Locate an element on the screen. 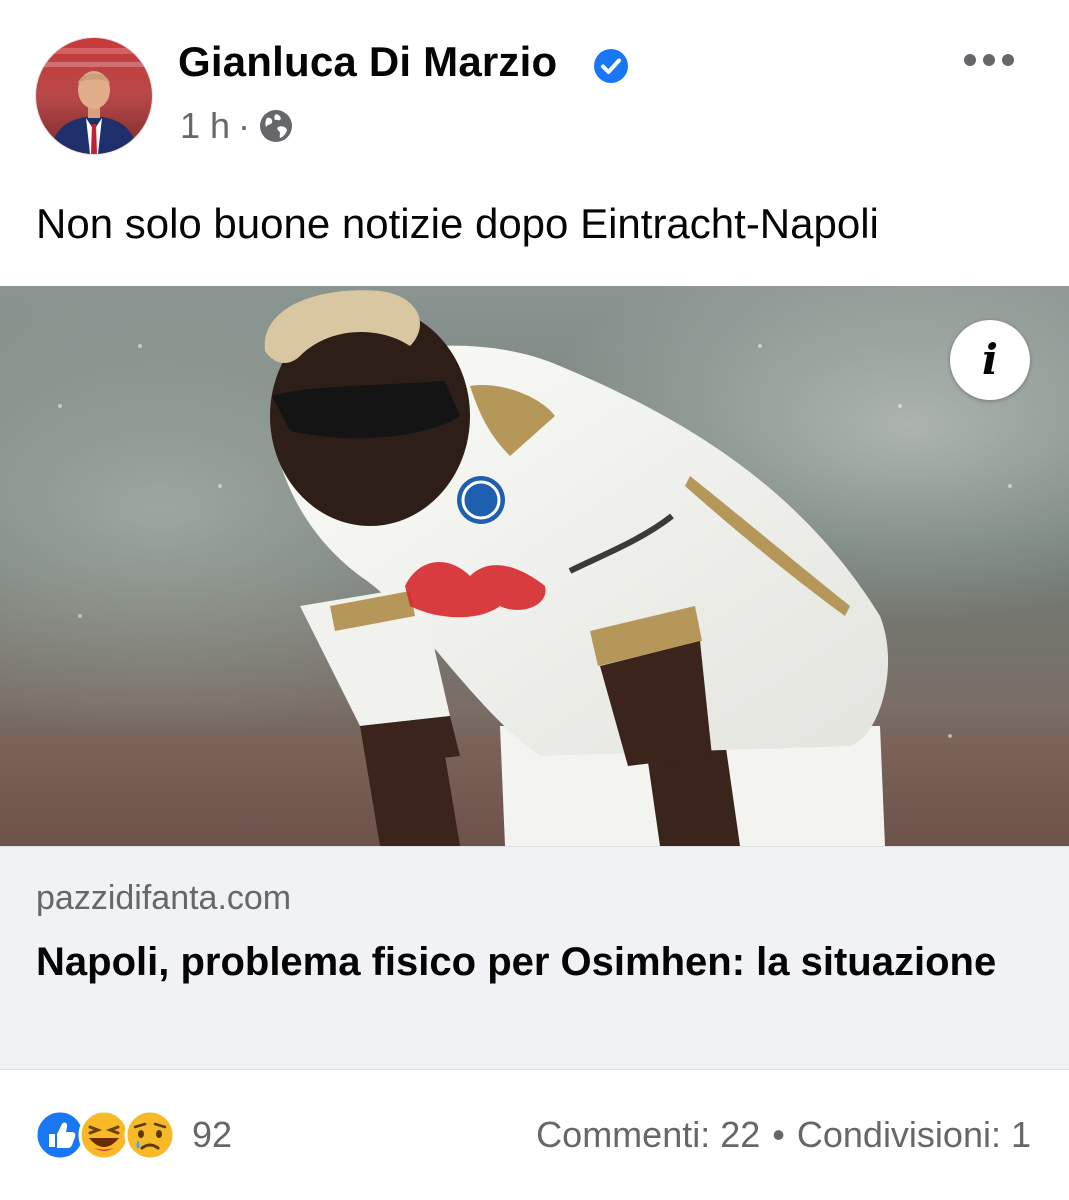 Image resolution: width=1069 pixels, height=1200 pixels. link-domain: pazzidifanta.com is located at coordinates (164, 898).